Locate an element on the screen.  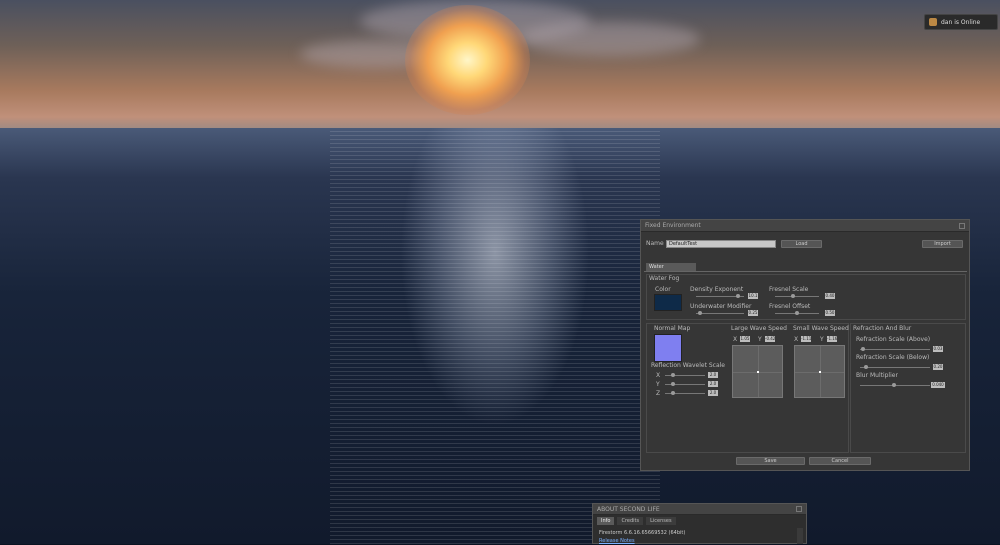
large-wave-y-value: -0.42 is located at coordinates (770, 339).